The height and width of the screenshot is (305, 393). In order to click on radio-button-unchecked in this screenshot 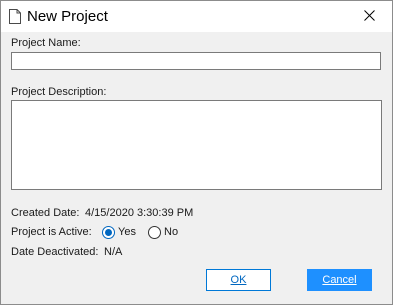, I will do `click(154, 232)`.